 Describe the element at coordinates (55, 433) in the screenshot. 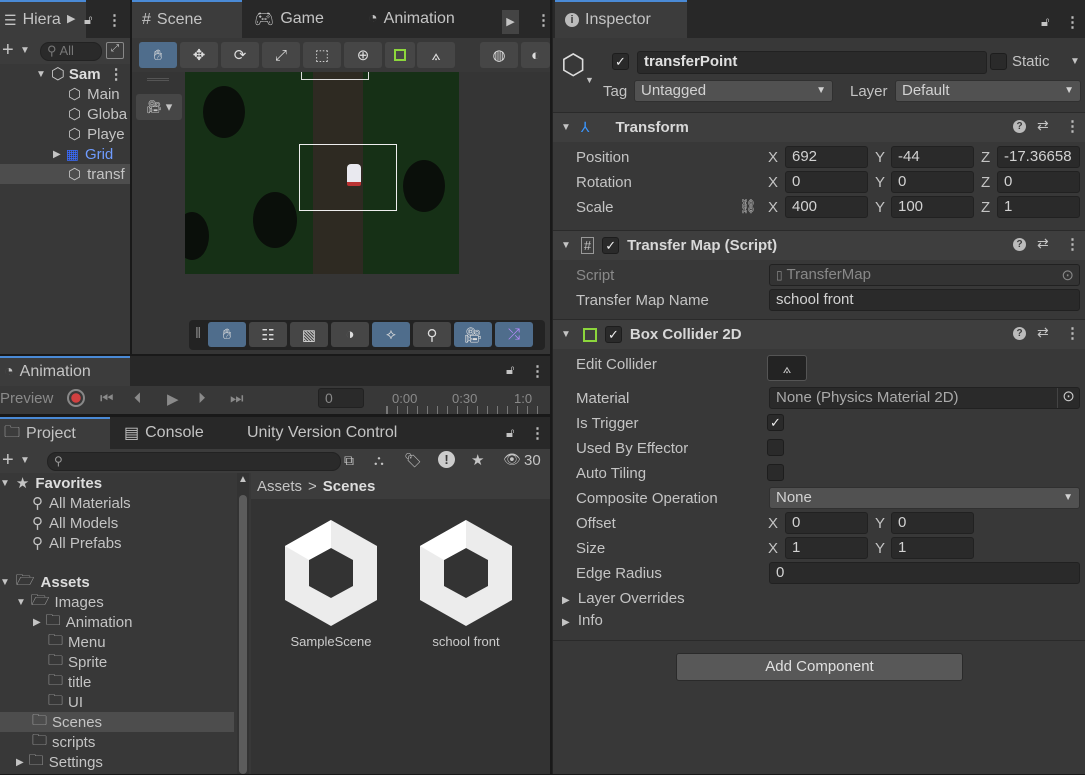

I see `tab-project: 🗀 Project` at that location.